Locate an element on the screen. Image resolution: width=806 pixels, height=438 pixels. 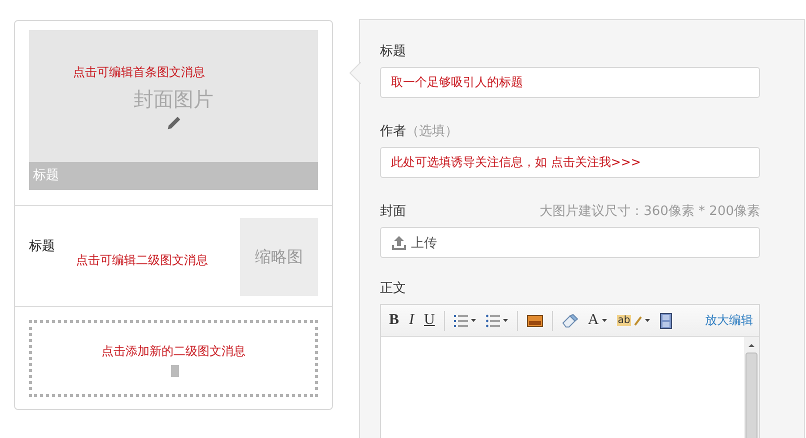
pencil-icon is located at coordinates (174, 122).